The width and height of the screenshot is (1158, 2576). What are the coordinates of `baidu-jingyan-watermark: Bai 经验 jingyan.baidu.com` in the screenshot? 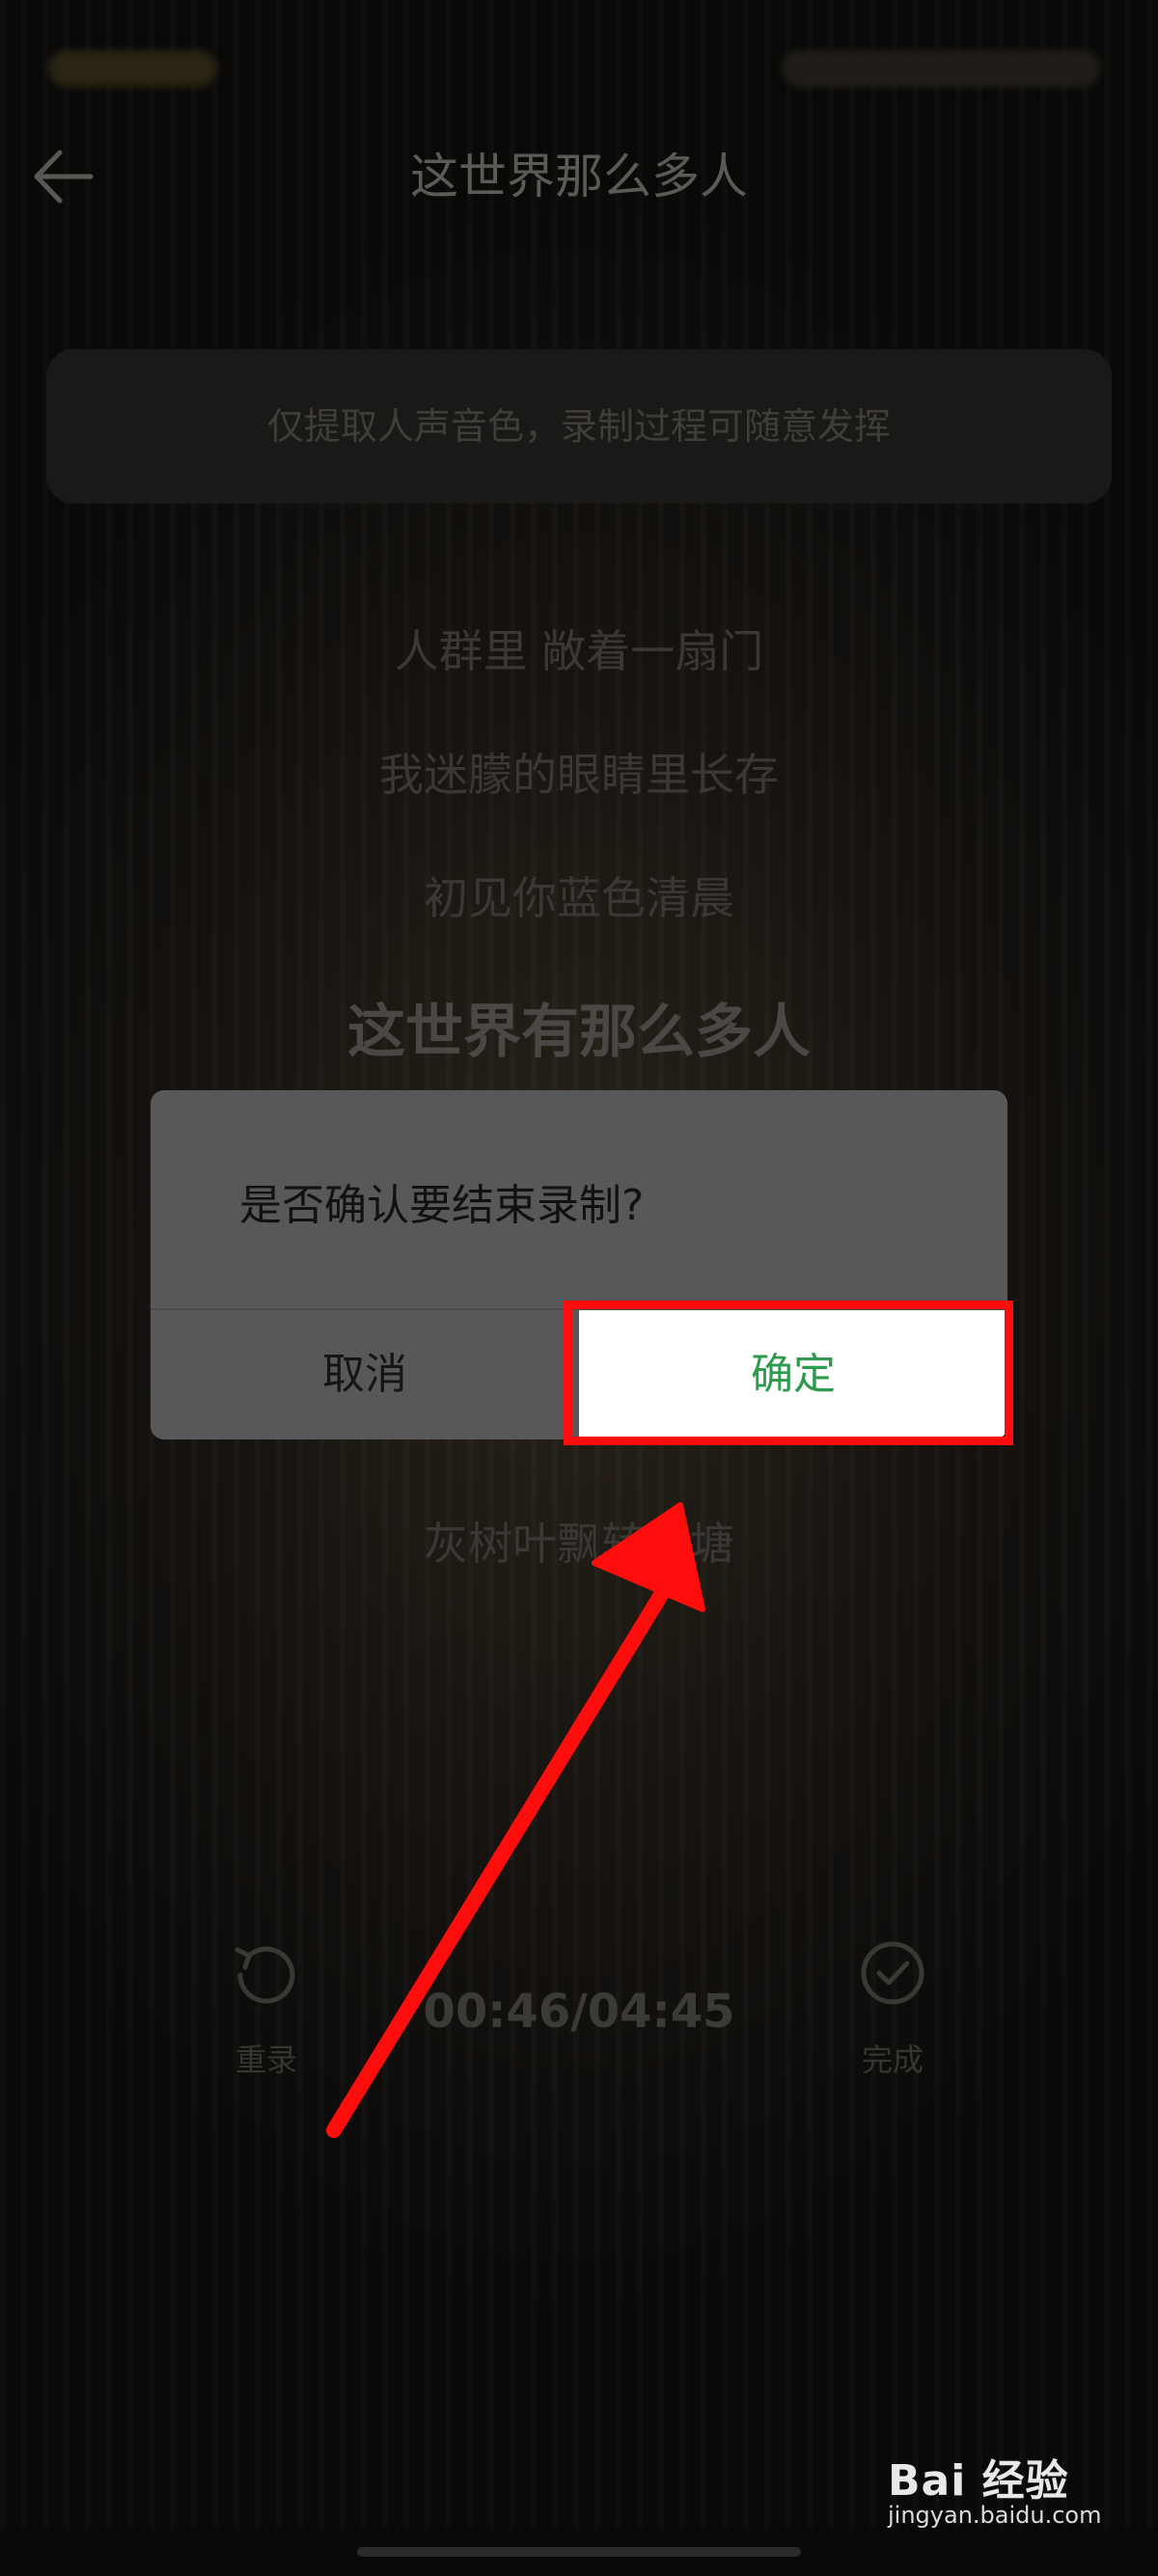 It's located at (1018, 2491).